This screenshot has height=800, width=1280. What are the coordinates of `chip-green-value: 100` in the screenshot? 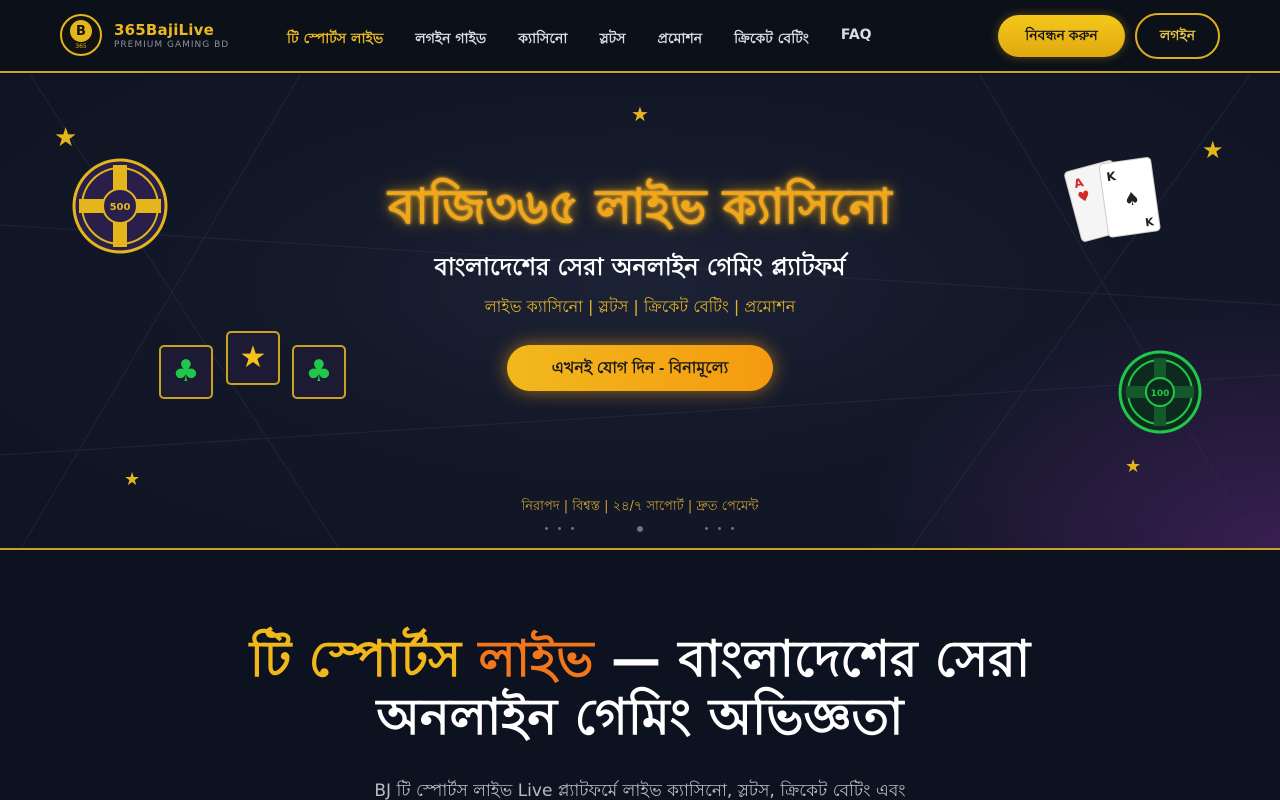 It's located at (1160, 394).